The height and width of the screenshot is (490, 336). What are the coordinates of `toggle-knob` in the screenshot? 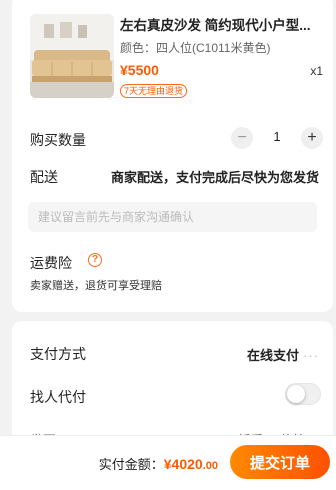 It's located at (296, 394).